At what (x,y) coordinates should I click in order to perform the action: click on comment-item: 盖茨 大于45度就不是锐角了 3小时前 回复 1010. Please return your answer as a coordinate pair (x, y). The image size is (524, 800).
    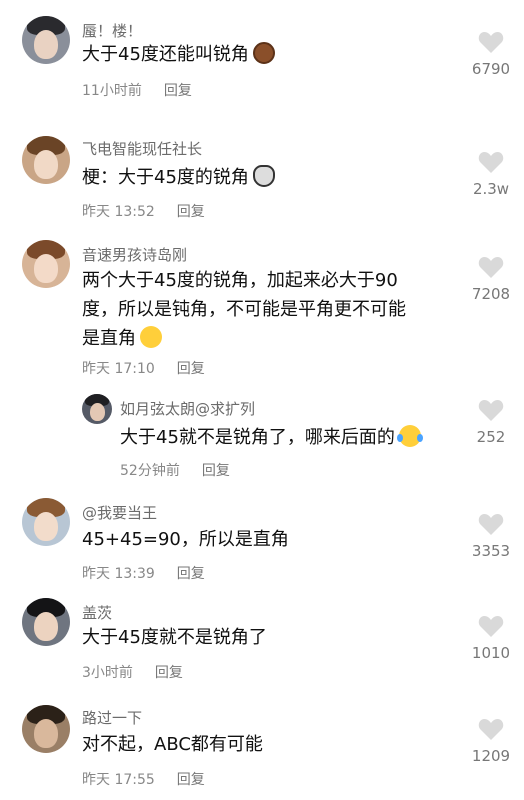
    Looking at the image, I should click on (262, 642).